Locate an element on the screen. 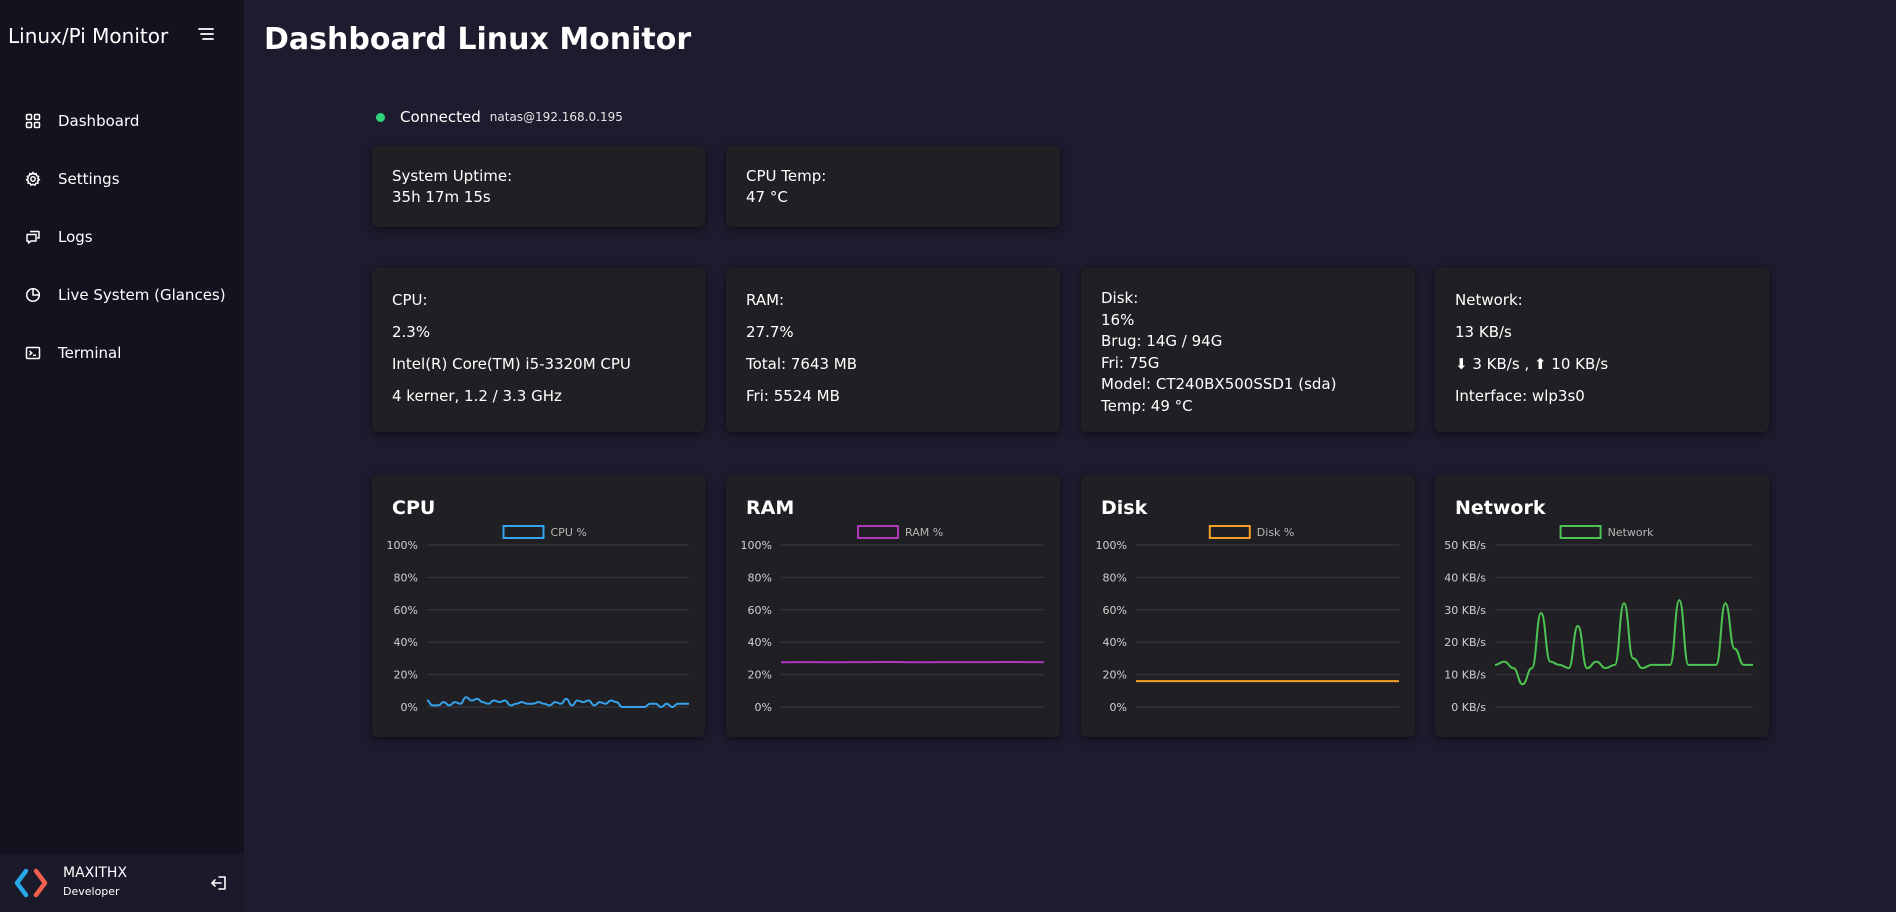 Image resolution: width=1896 pixels, height=912 pixels. network-updown: ⬇ 3 KB/s , ⬆ 10 KB/s is located at coordinates (1532, 364).